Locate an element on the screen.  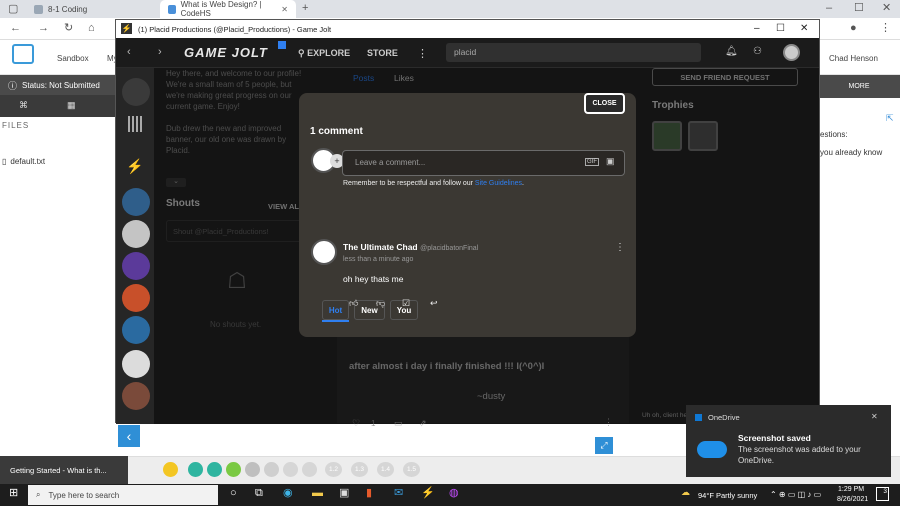
profile-icon: ● is located at coordinates (853, 28).